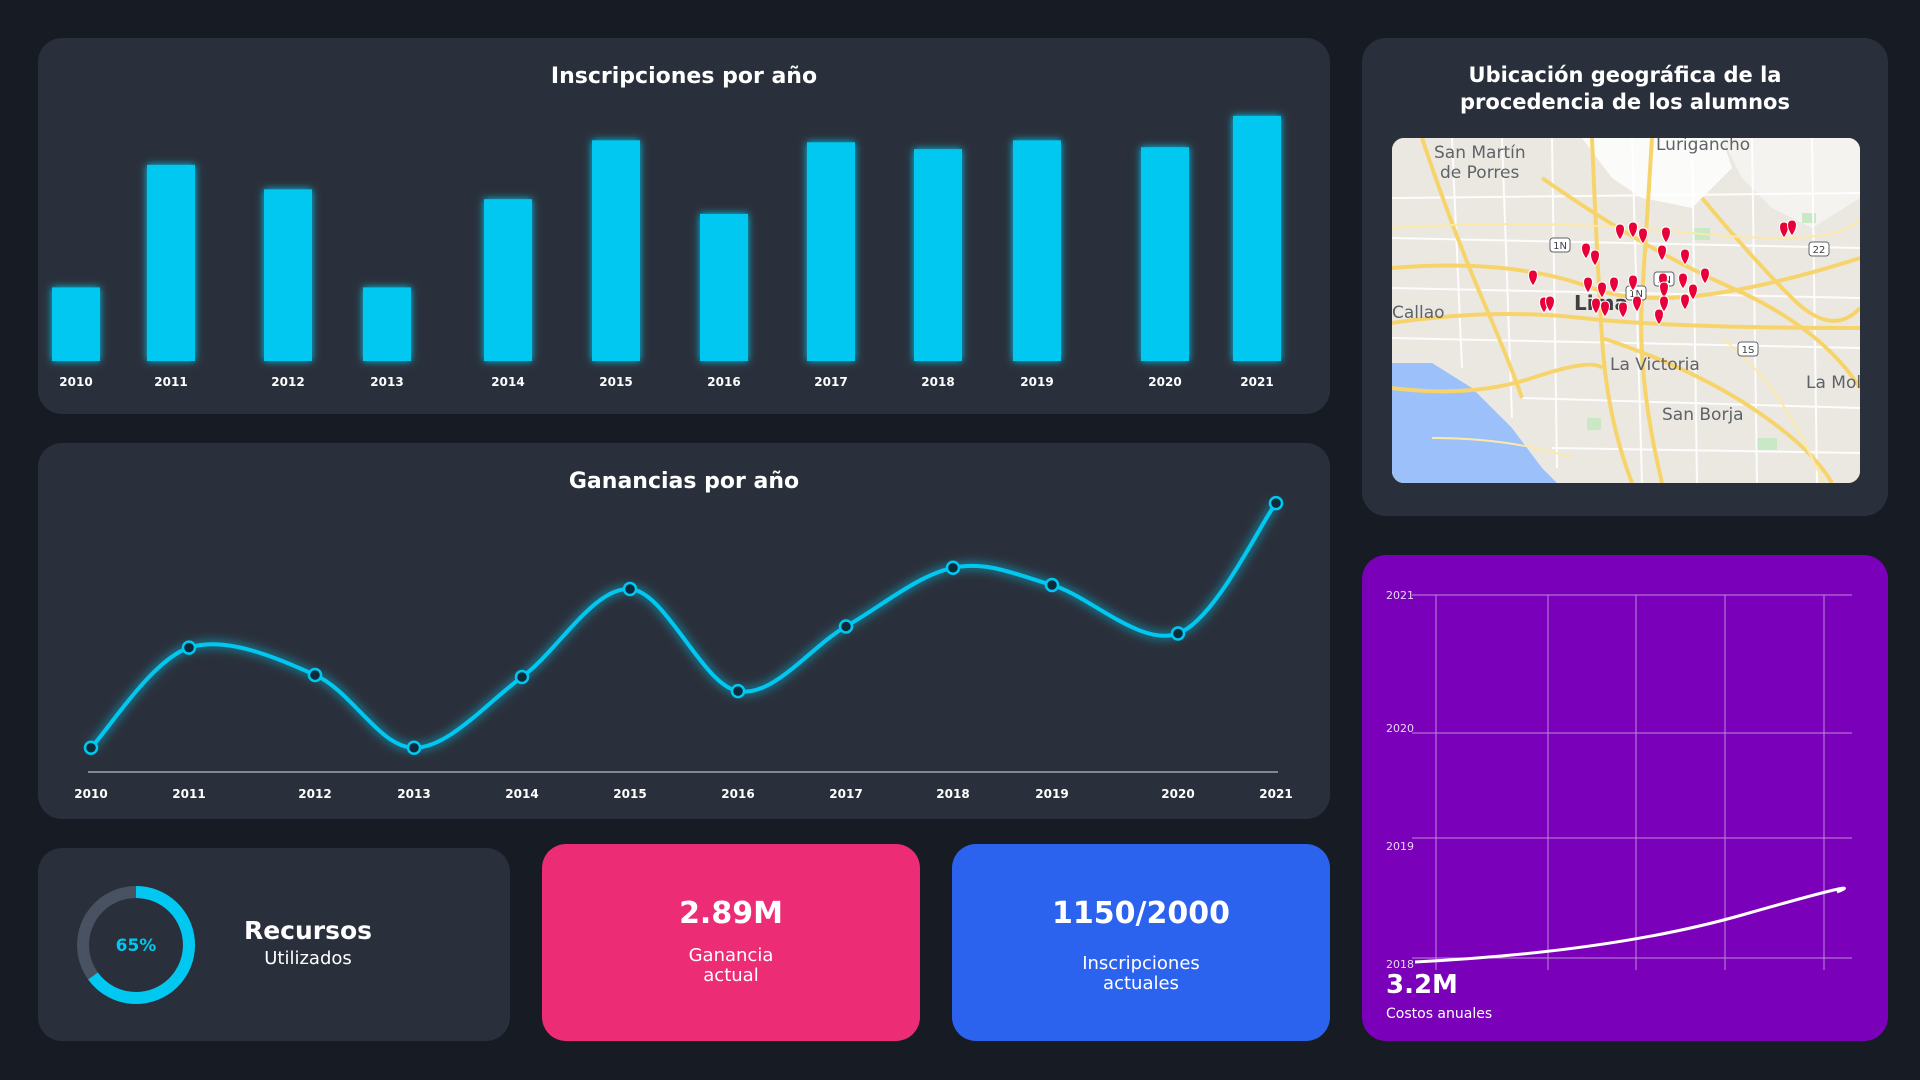 This screenshot has width=1920, height=1080. What do you see at coordinates (1655, 365) in the screenshot?
I see `map-label-la-victoria: La Victoria` at bounding box center [1655, 365].